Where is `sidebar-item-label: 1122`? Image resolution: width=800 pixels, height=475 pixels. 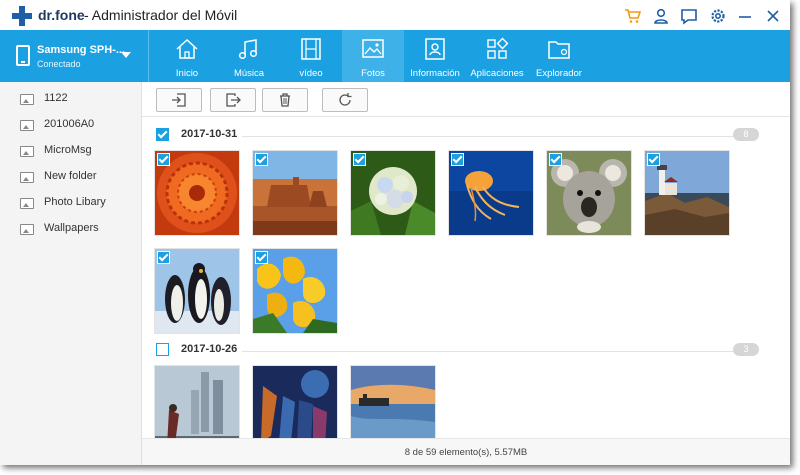 sidebar-item-label: 1122 is located at coordinates (56, 98).